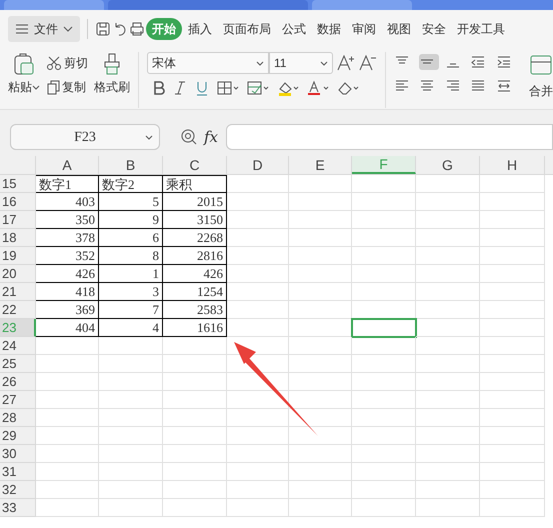 This screenshot has height=528, width=553. I want to click on format-painter-button: 格式刷, so click(112, 87).